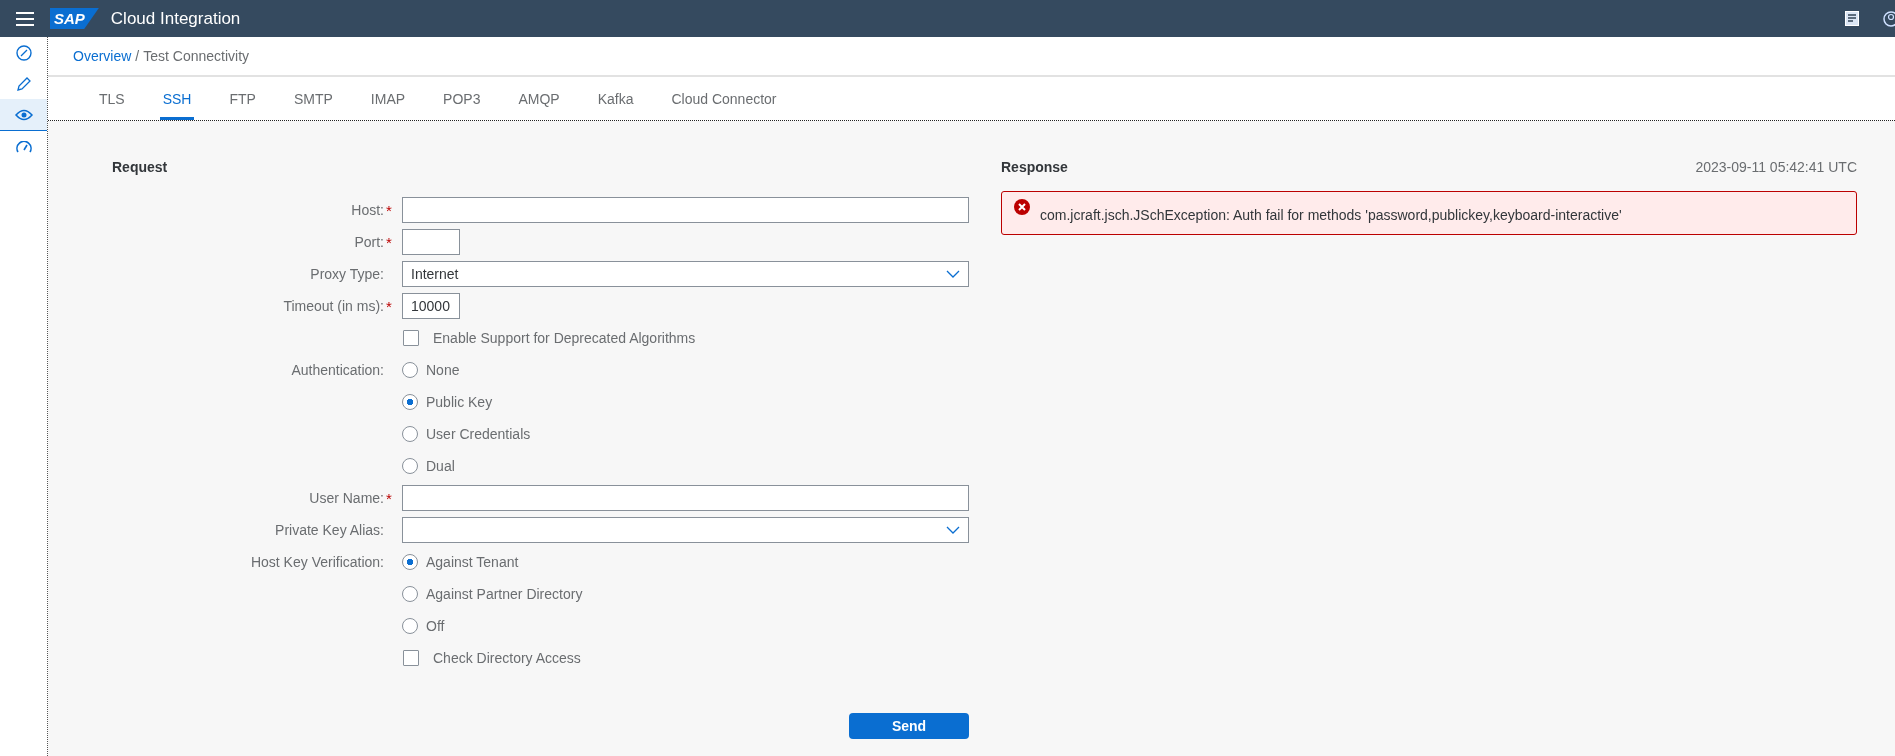 The image size is (1895, 756). Describe the element at coordinates (478, 434) in the screenshot. I see `radio-label: User Credentials` at that location.